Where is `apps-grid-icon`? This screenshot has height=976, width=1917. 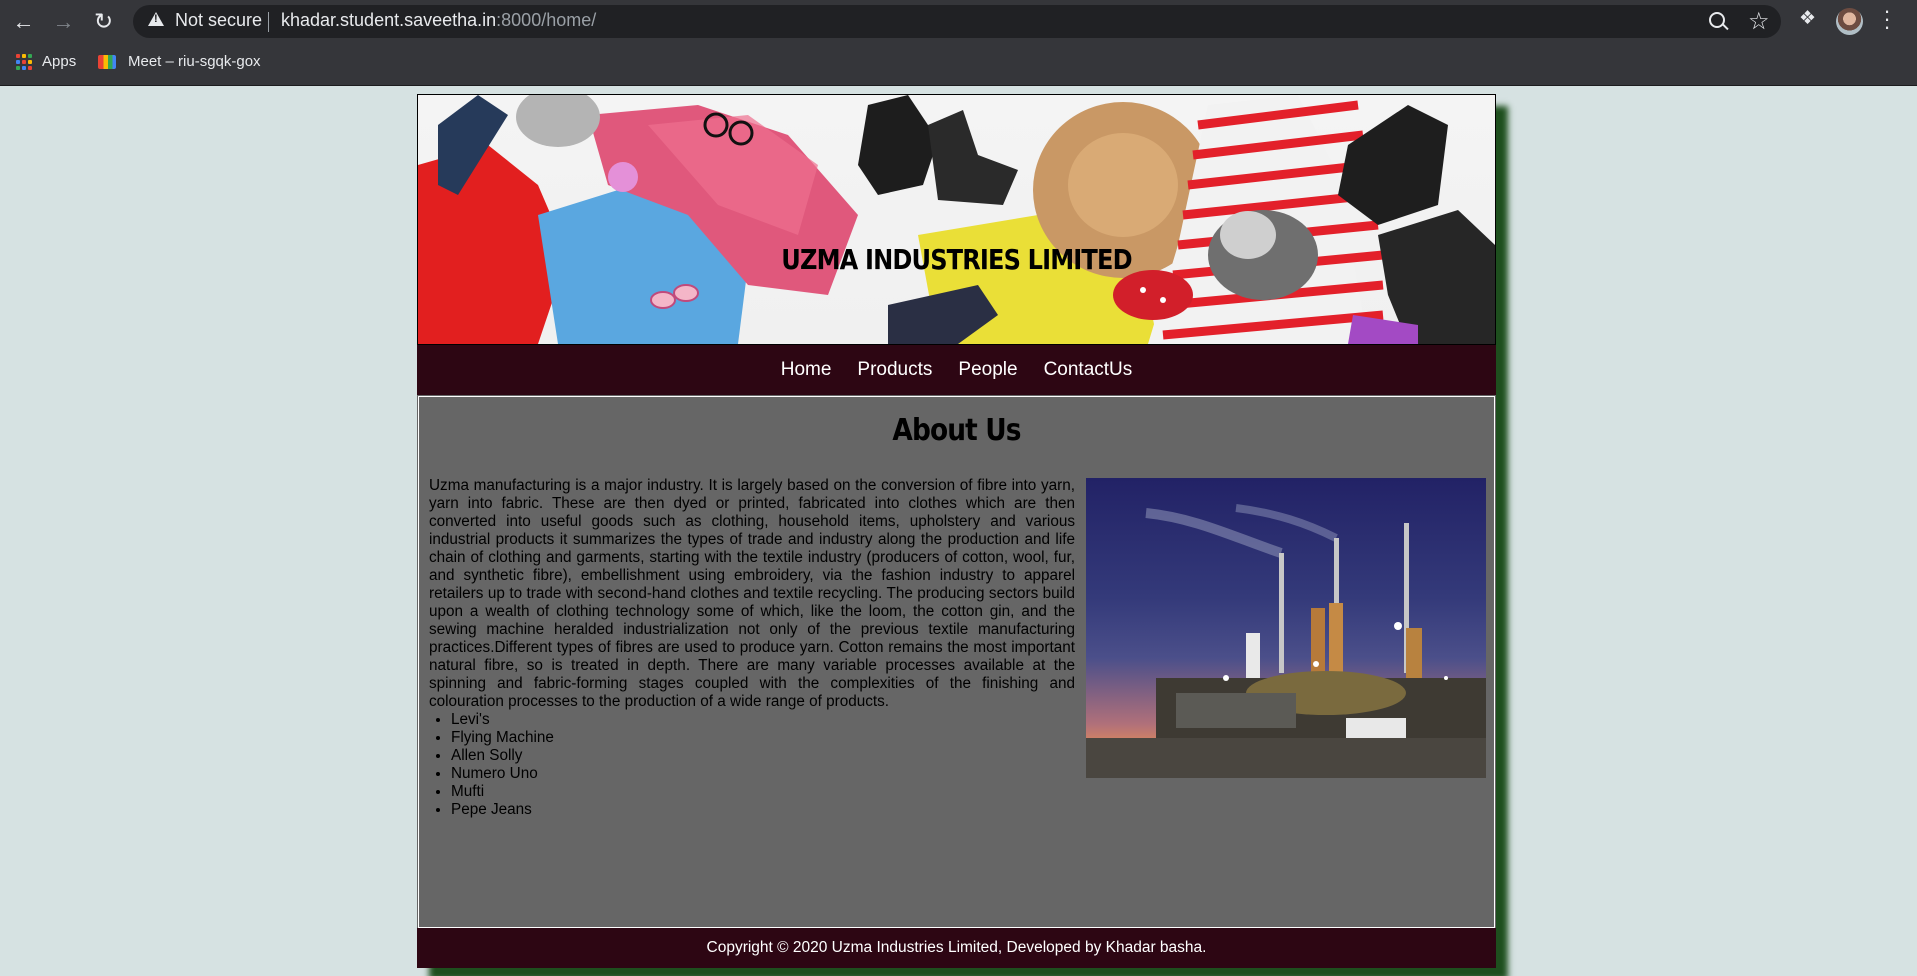 apps-grid-icon is located at coordinates (24, 61).